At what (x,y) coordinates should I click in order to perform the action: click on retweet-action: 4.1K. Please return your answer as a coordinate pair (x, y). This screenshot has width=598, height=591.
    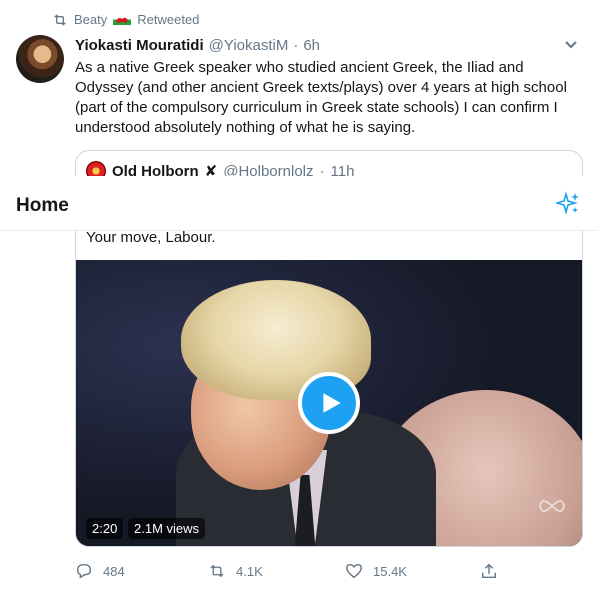
    Looking at the image, I should click on (235, 571).